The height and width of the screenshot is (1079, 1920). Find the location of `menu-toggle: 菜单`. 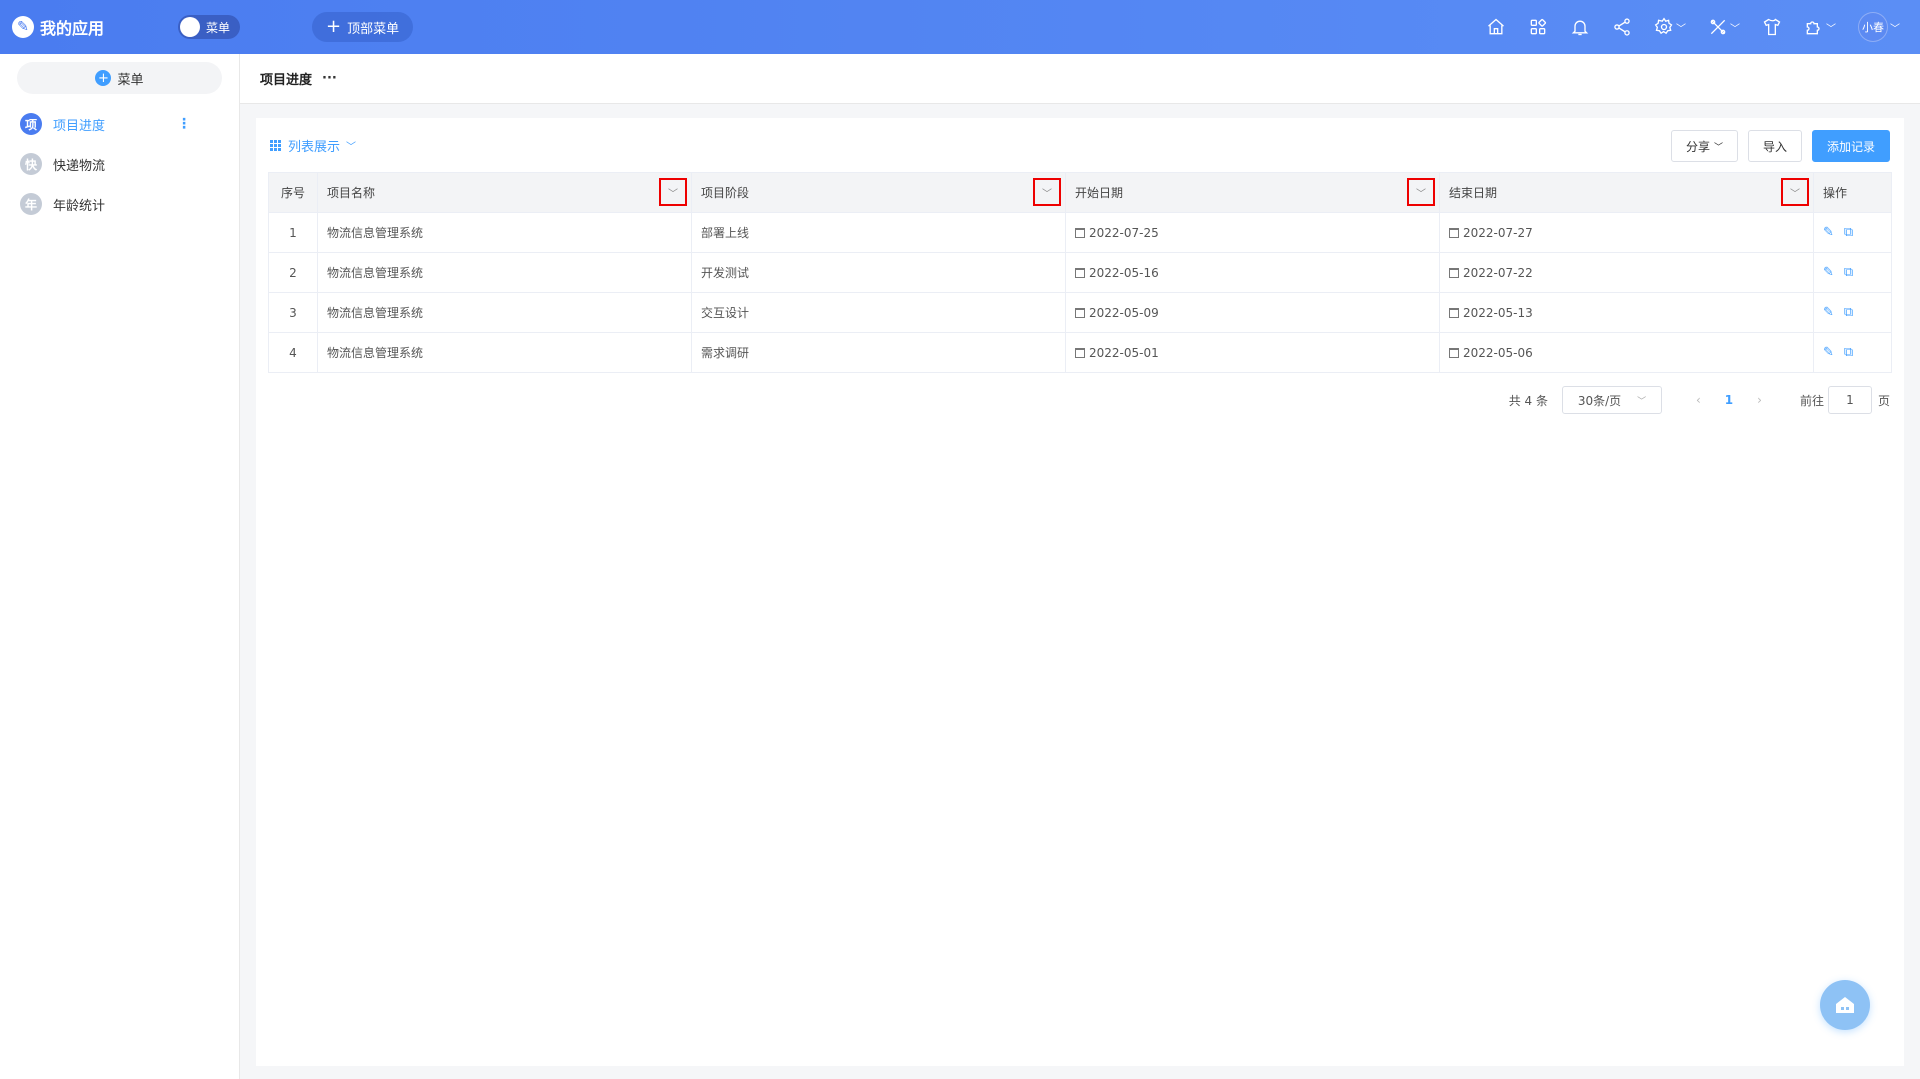

menu-toggle: 菜单 is located at coordinates (209, 27).